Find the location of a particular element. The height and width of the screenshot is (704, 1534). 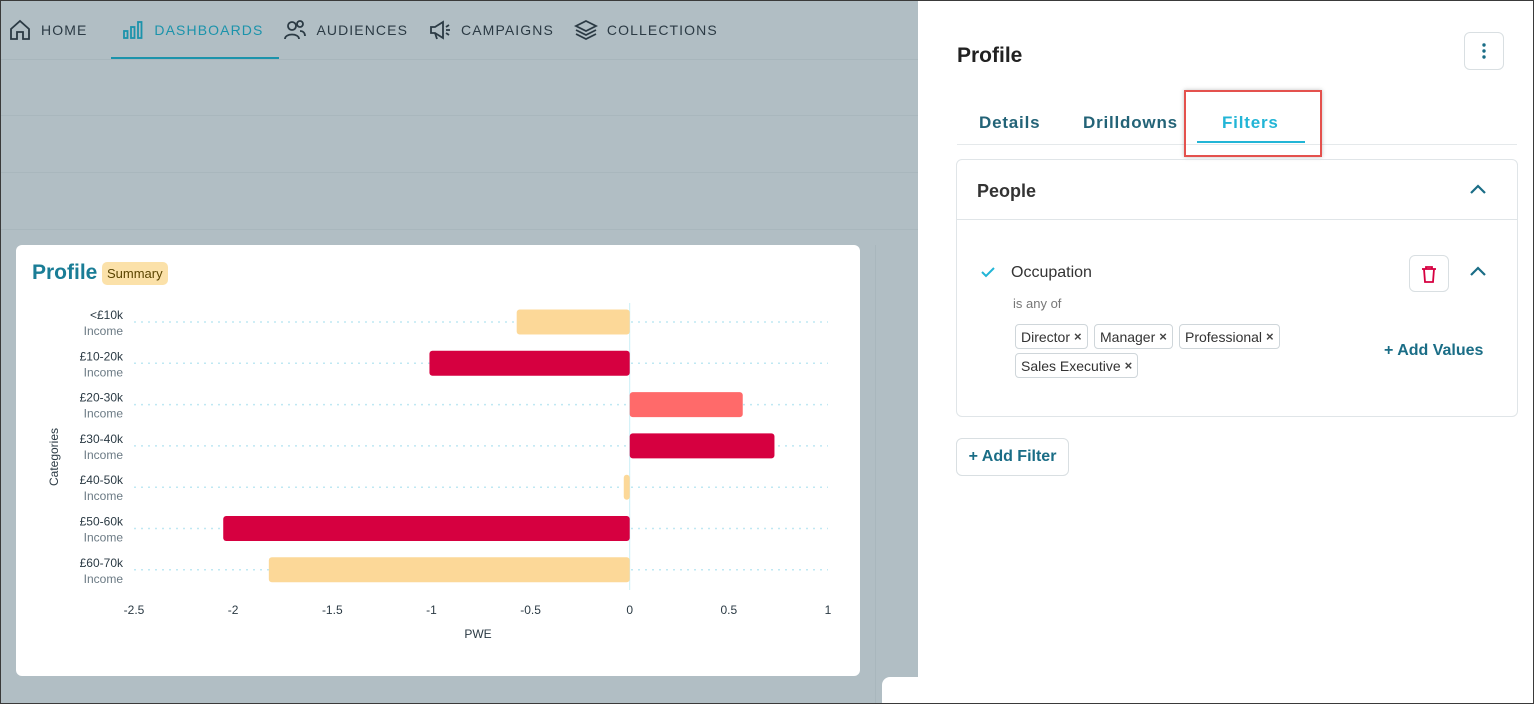

panel-title: Profile is located at coordinates (990, 55).